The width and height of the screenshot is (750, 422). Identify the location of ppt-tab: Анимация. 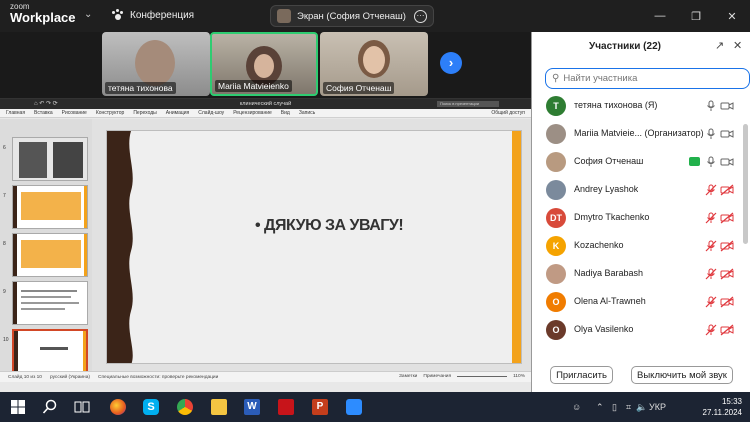
(177, 113).